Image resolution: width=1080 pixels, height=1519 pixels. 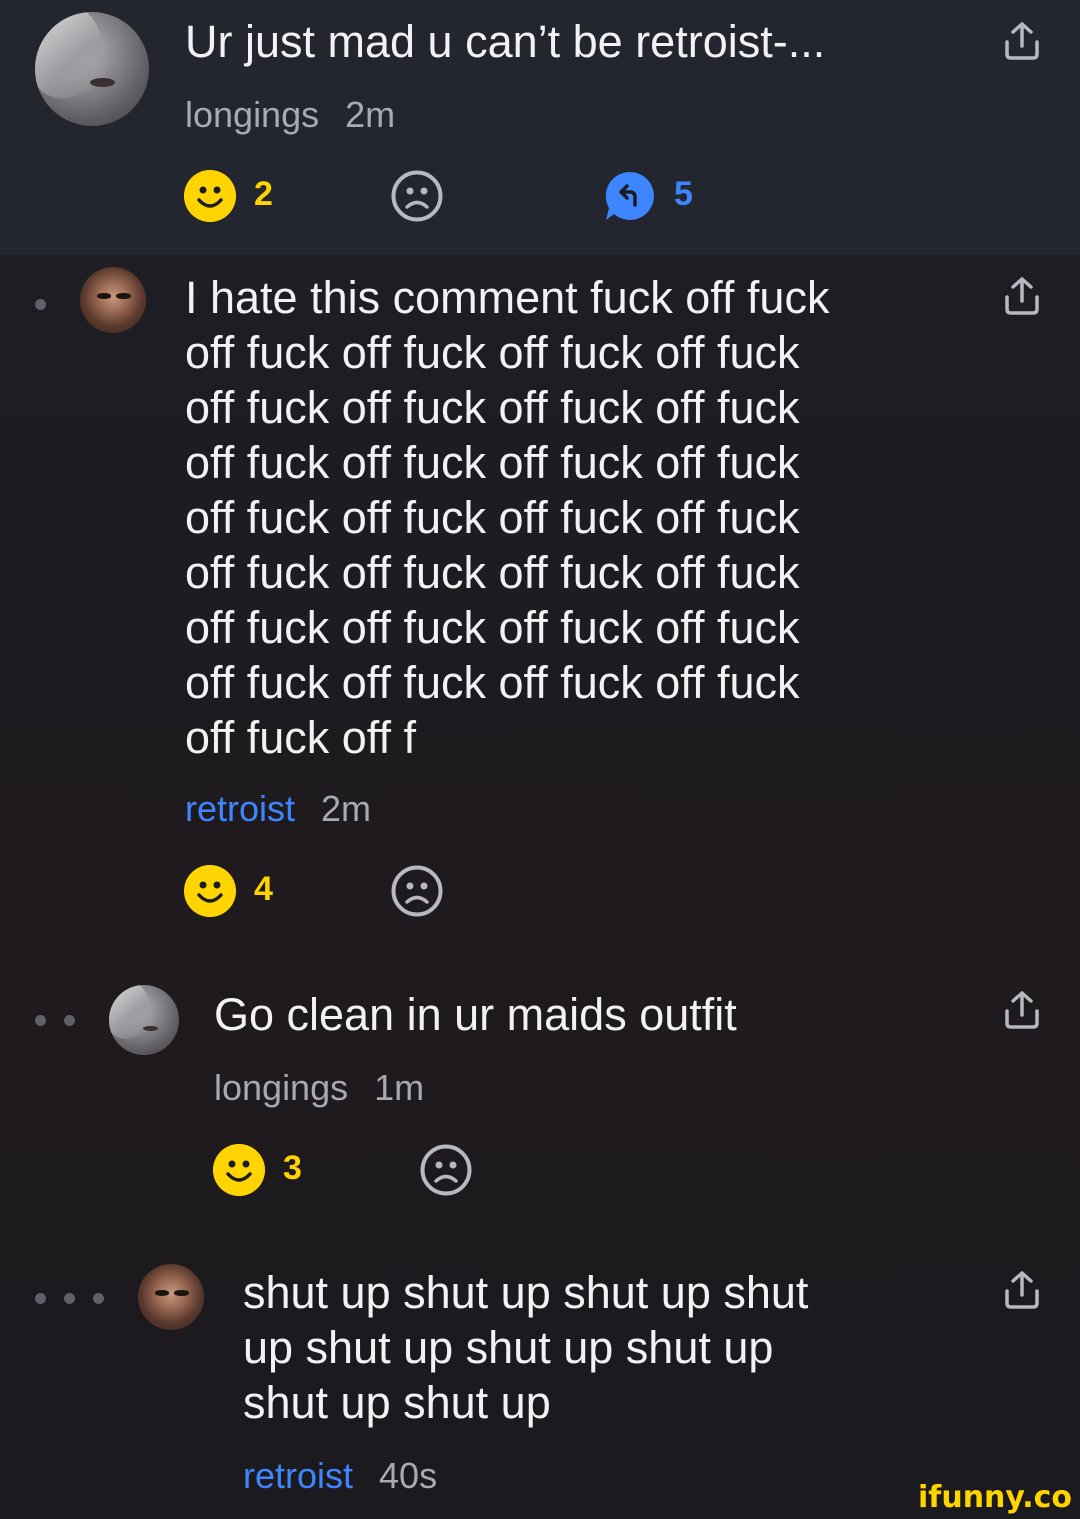 I want to click on watermark-logo: ifunny.co, so click(x=995, y=1497).